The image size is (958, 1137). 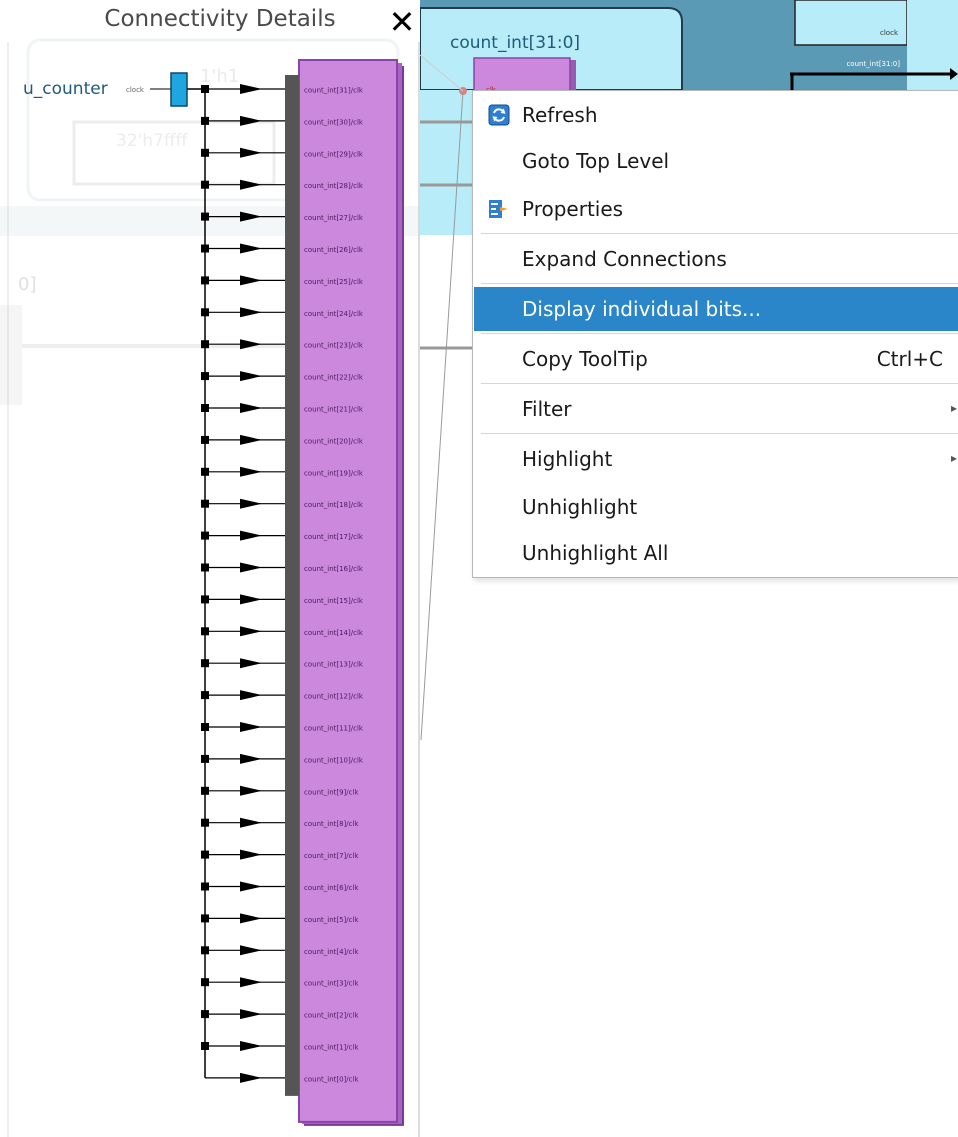 I want to click on pin-label: count_int[9]/clk, so click(x=331, y=792).